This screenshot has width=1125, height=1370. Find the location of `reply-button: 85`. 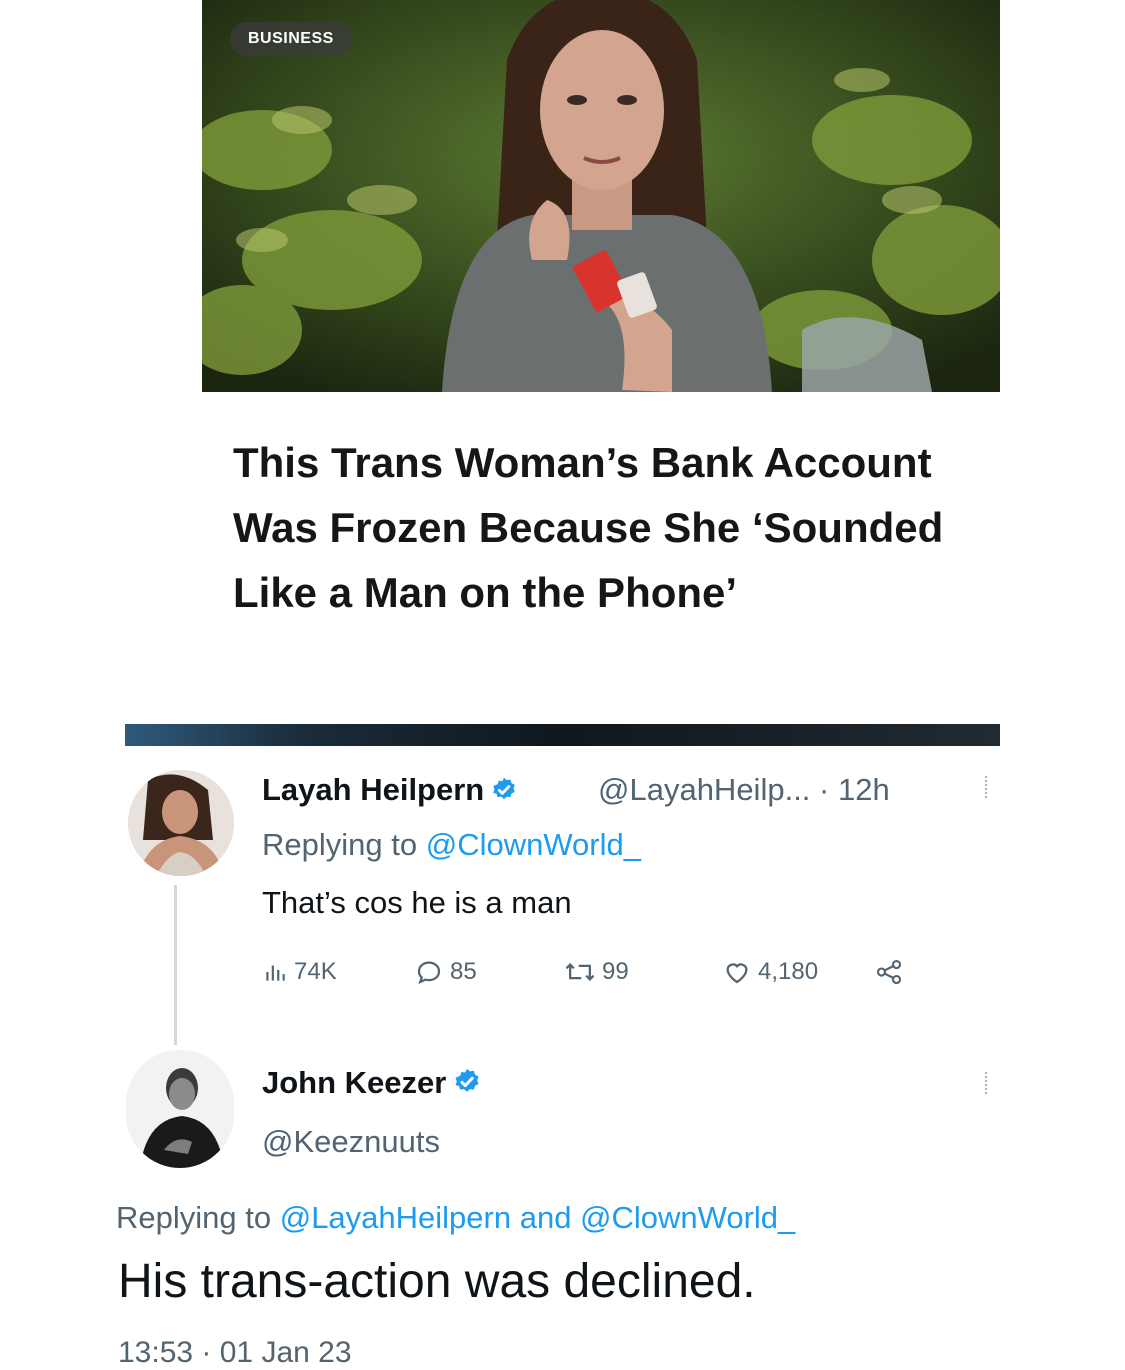

reply-button: 85 is located at coordinates (445, 972).